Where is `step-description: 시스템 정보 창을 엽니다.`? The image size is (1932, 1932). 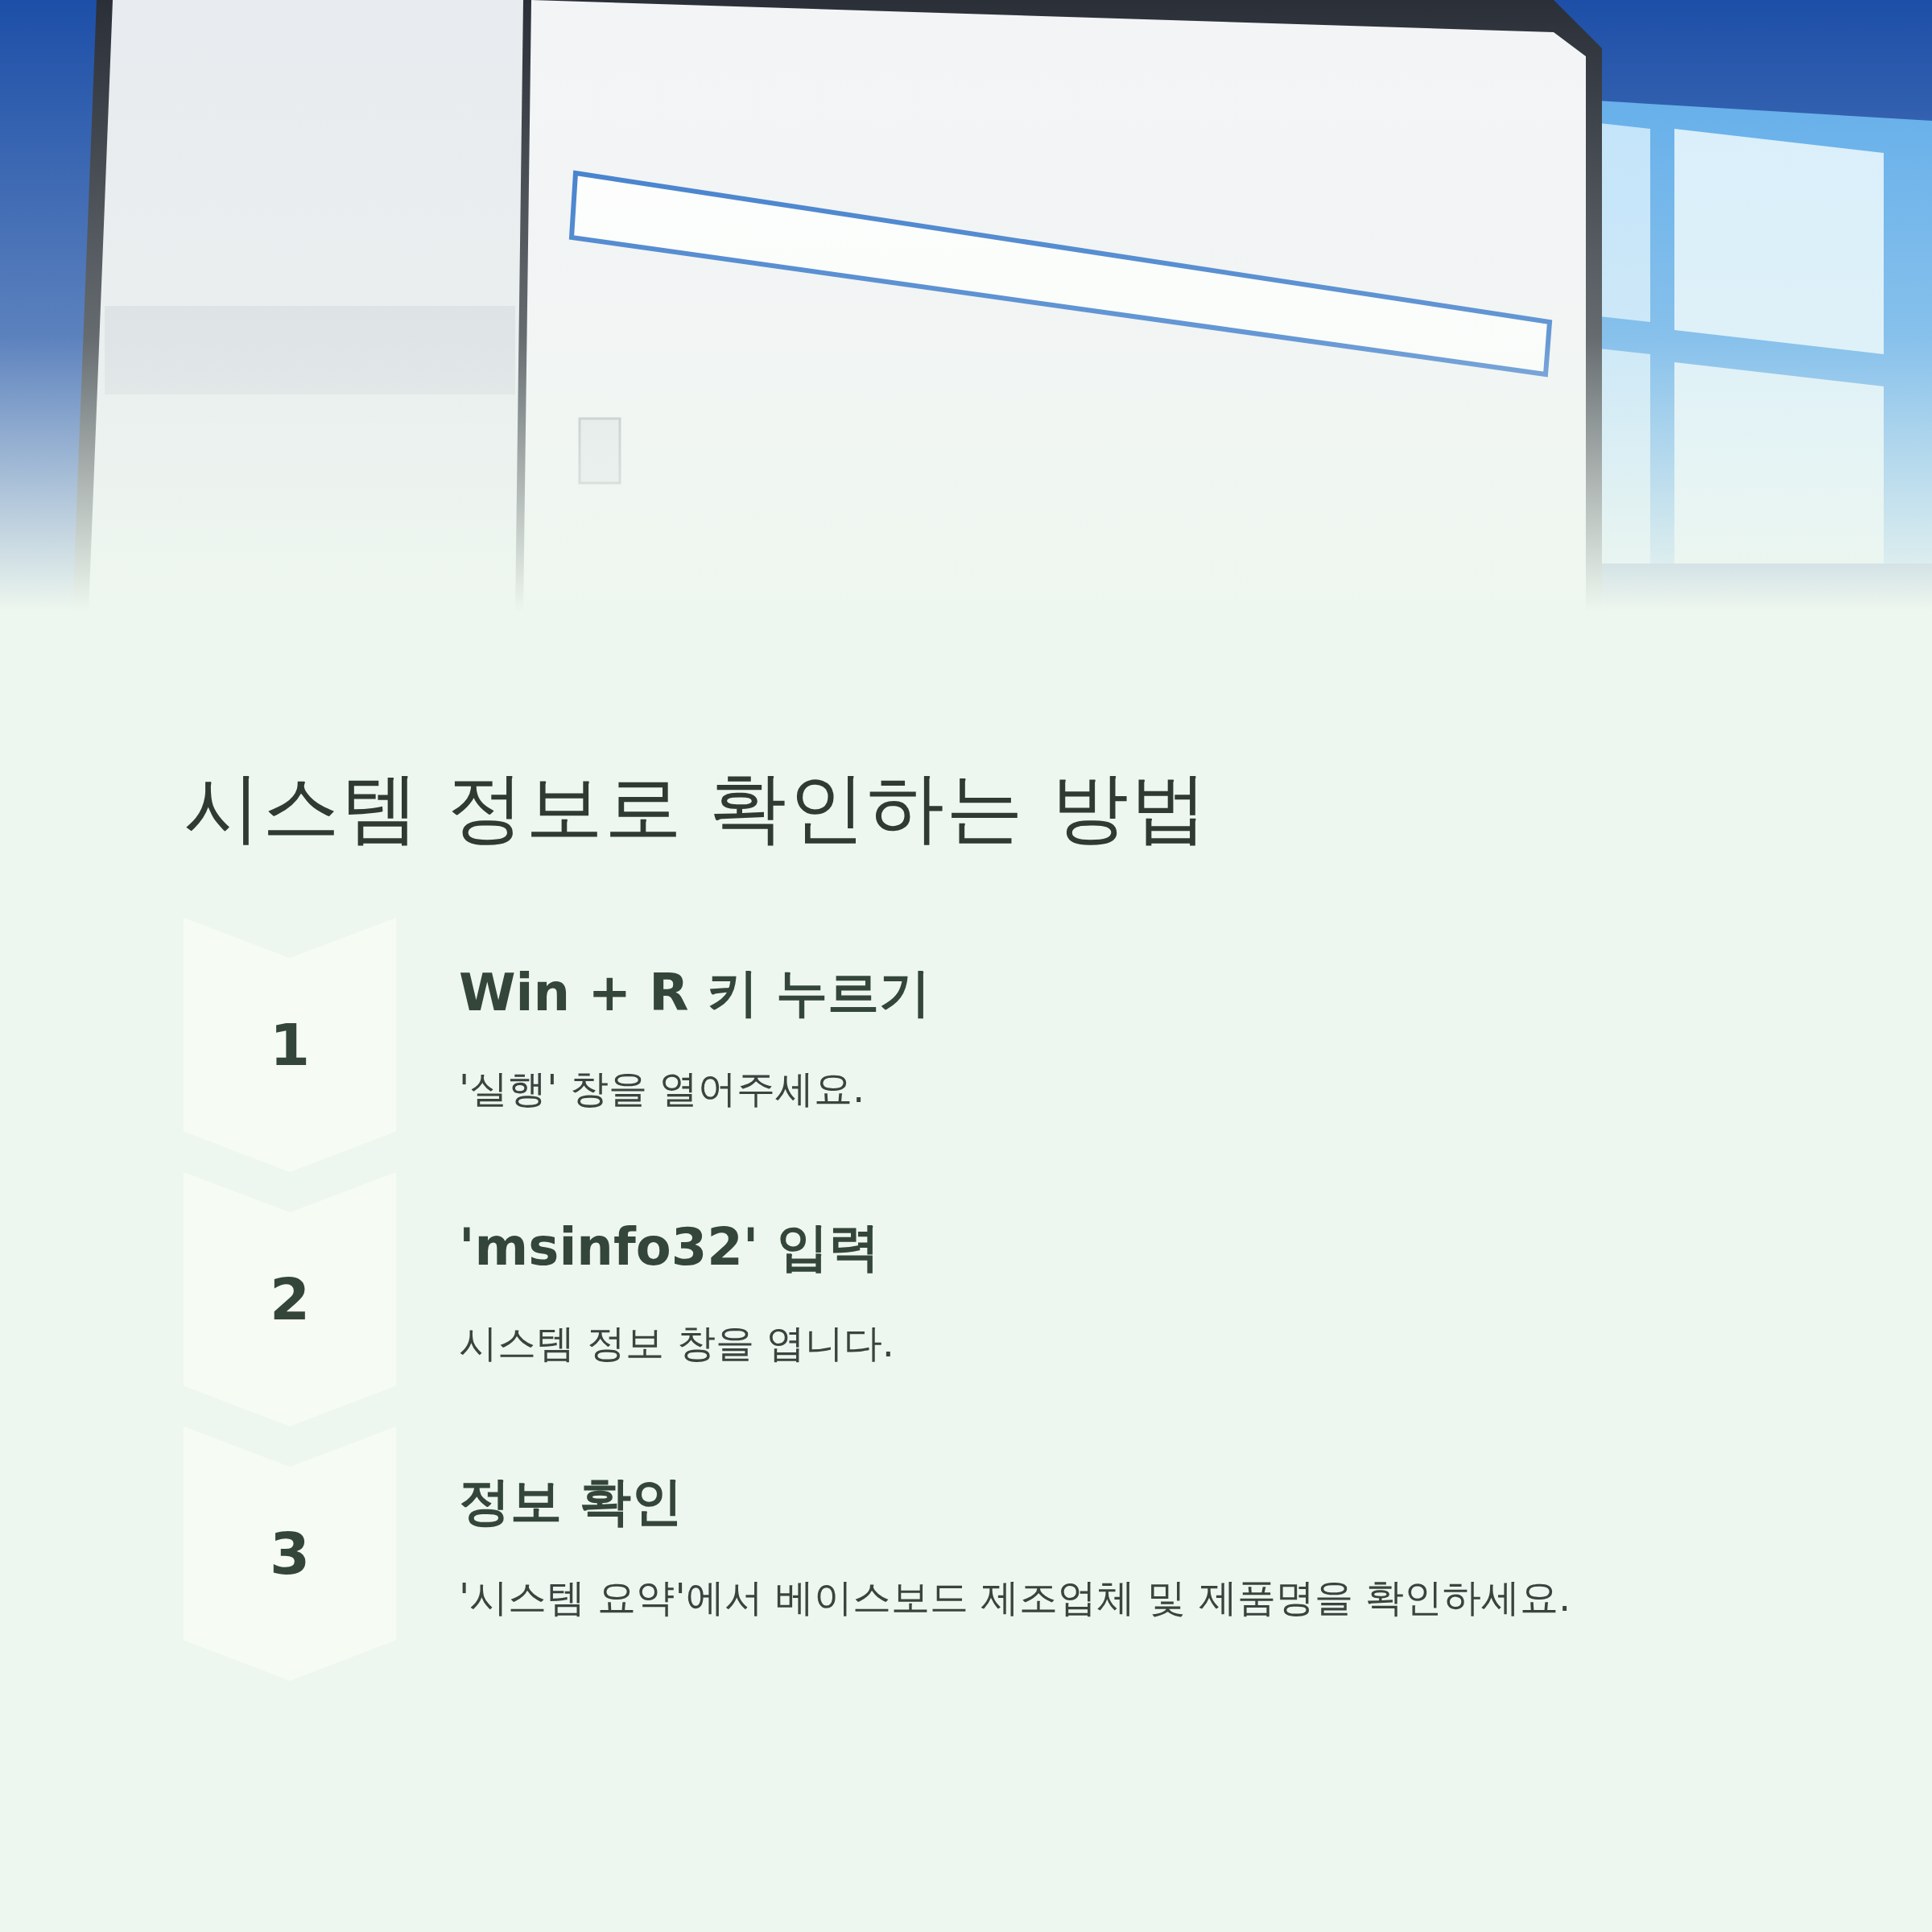
step-description: 시스템 정보 창을 엽니다. is located at coordinates (677, 1343).